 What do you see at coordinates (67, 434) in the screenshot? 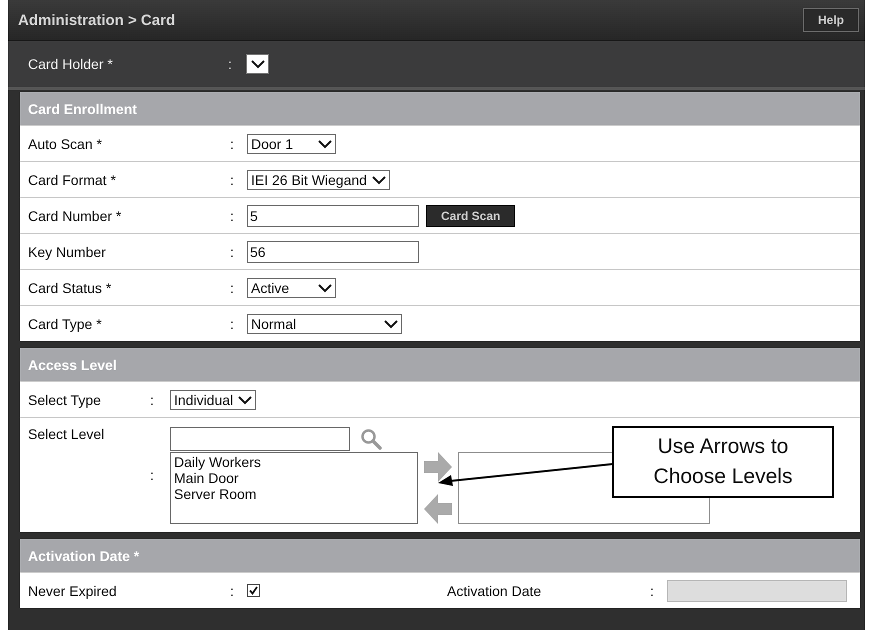
I see `field-label: Select Level` at bounding box center [67, 434].